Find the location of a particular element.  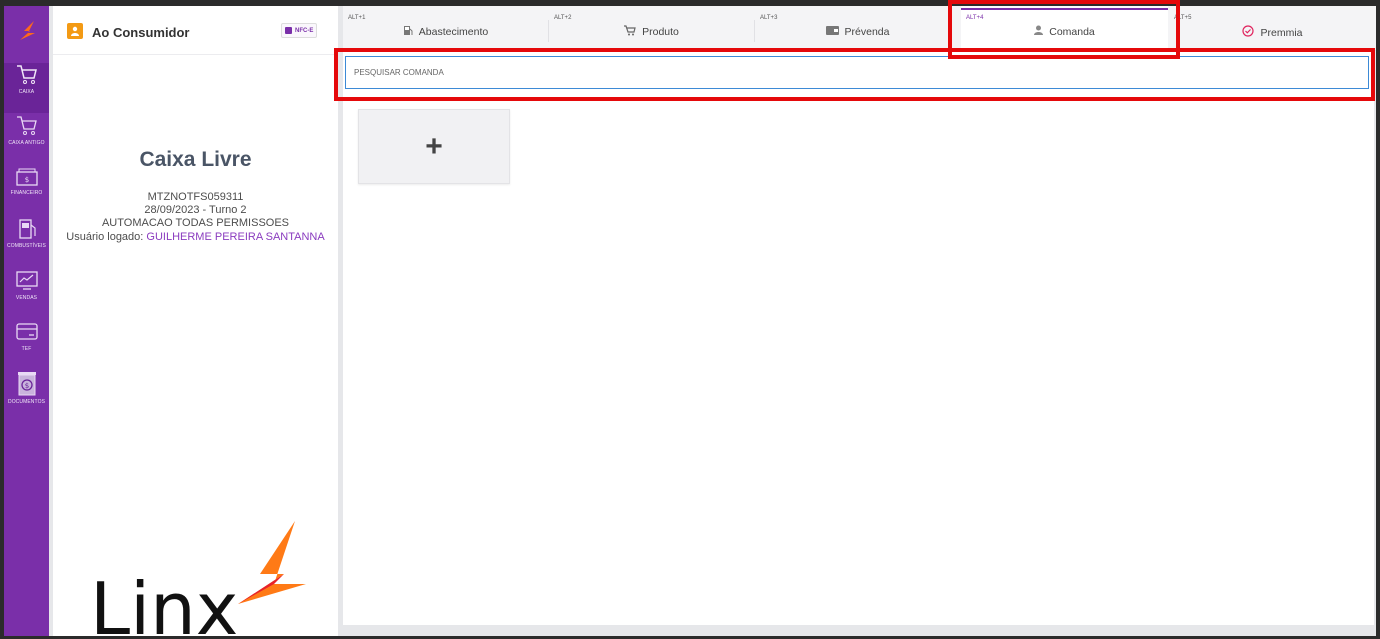

check-circle-icon is located at coordinates (1248, 32).